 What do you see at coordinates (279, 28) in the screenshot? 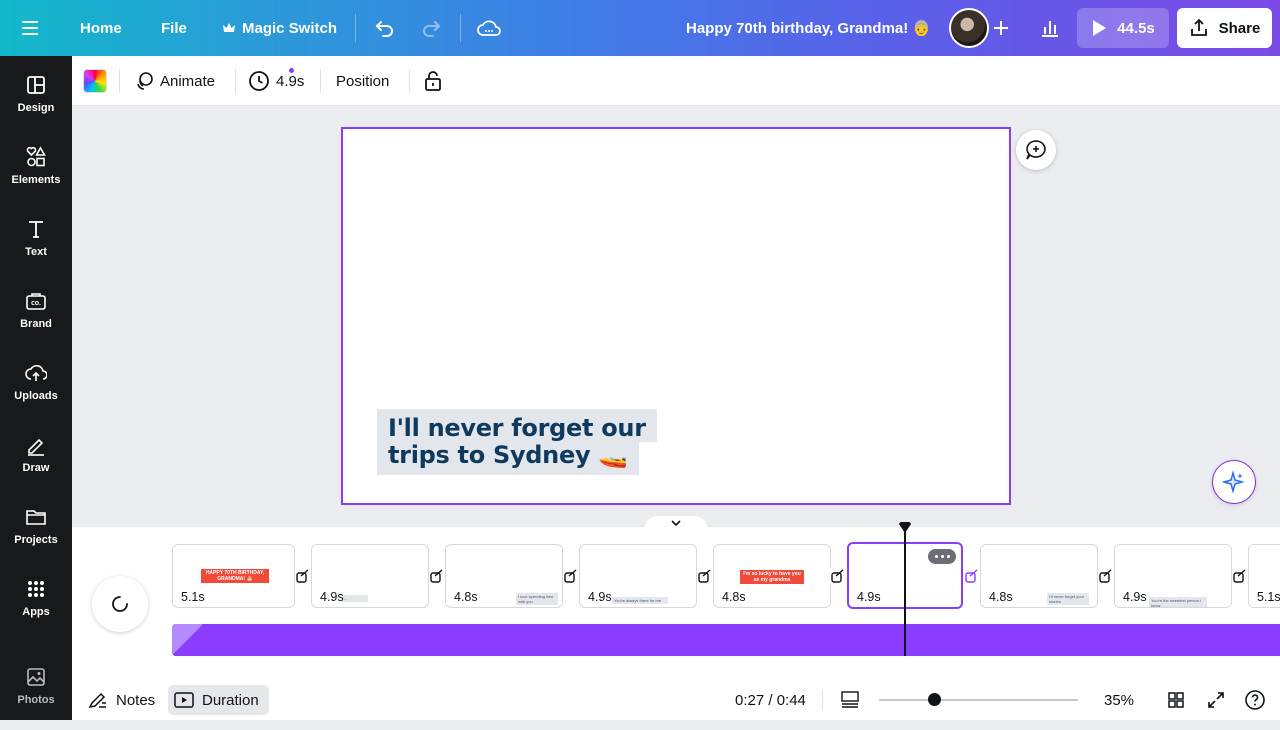
I see `magic-switch-button: Magic Switch` at bounding box center [279, 28].